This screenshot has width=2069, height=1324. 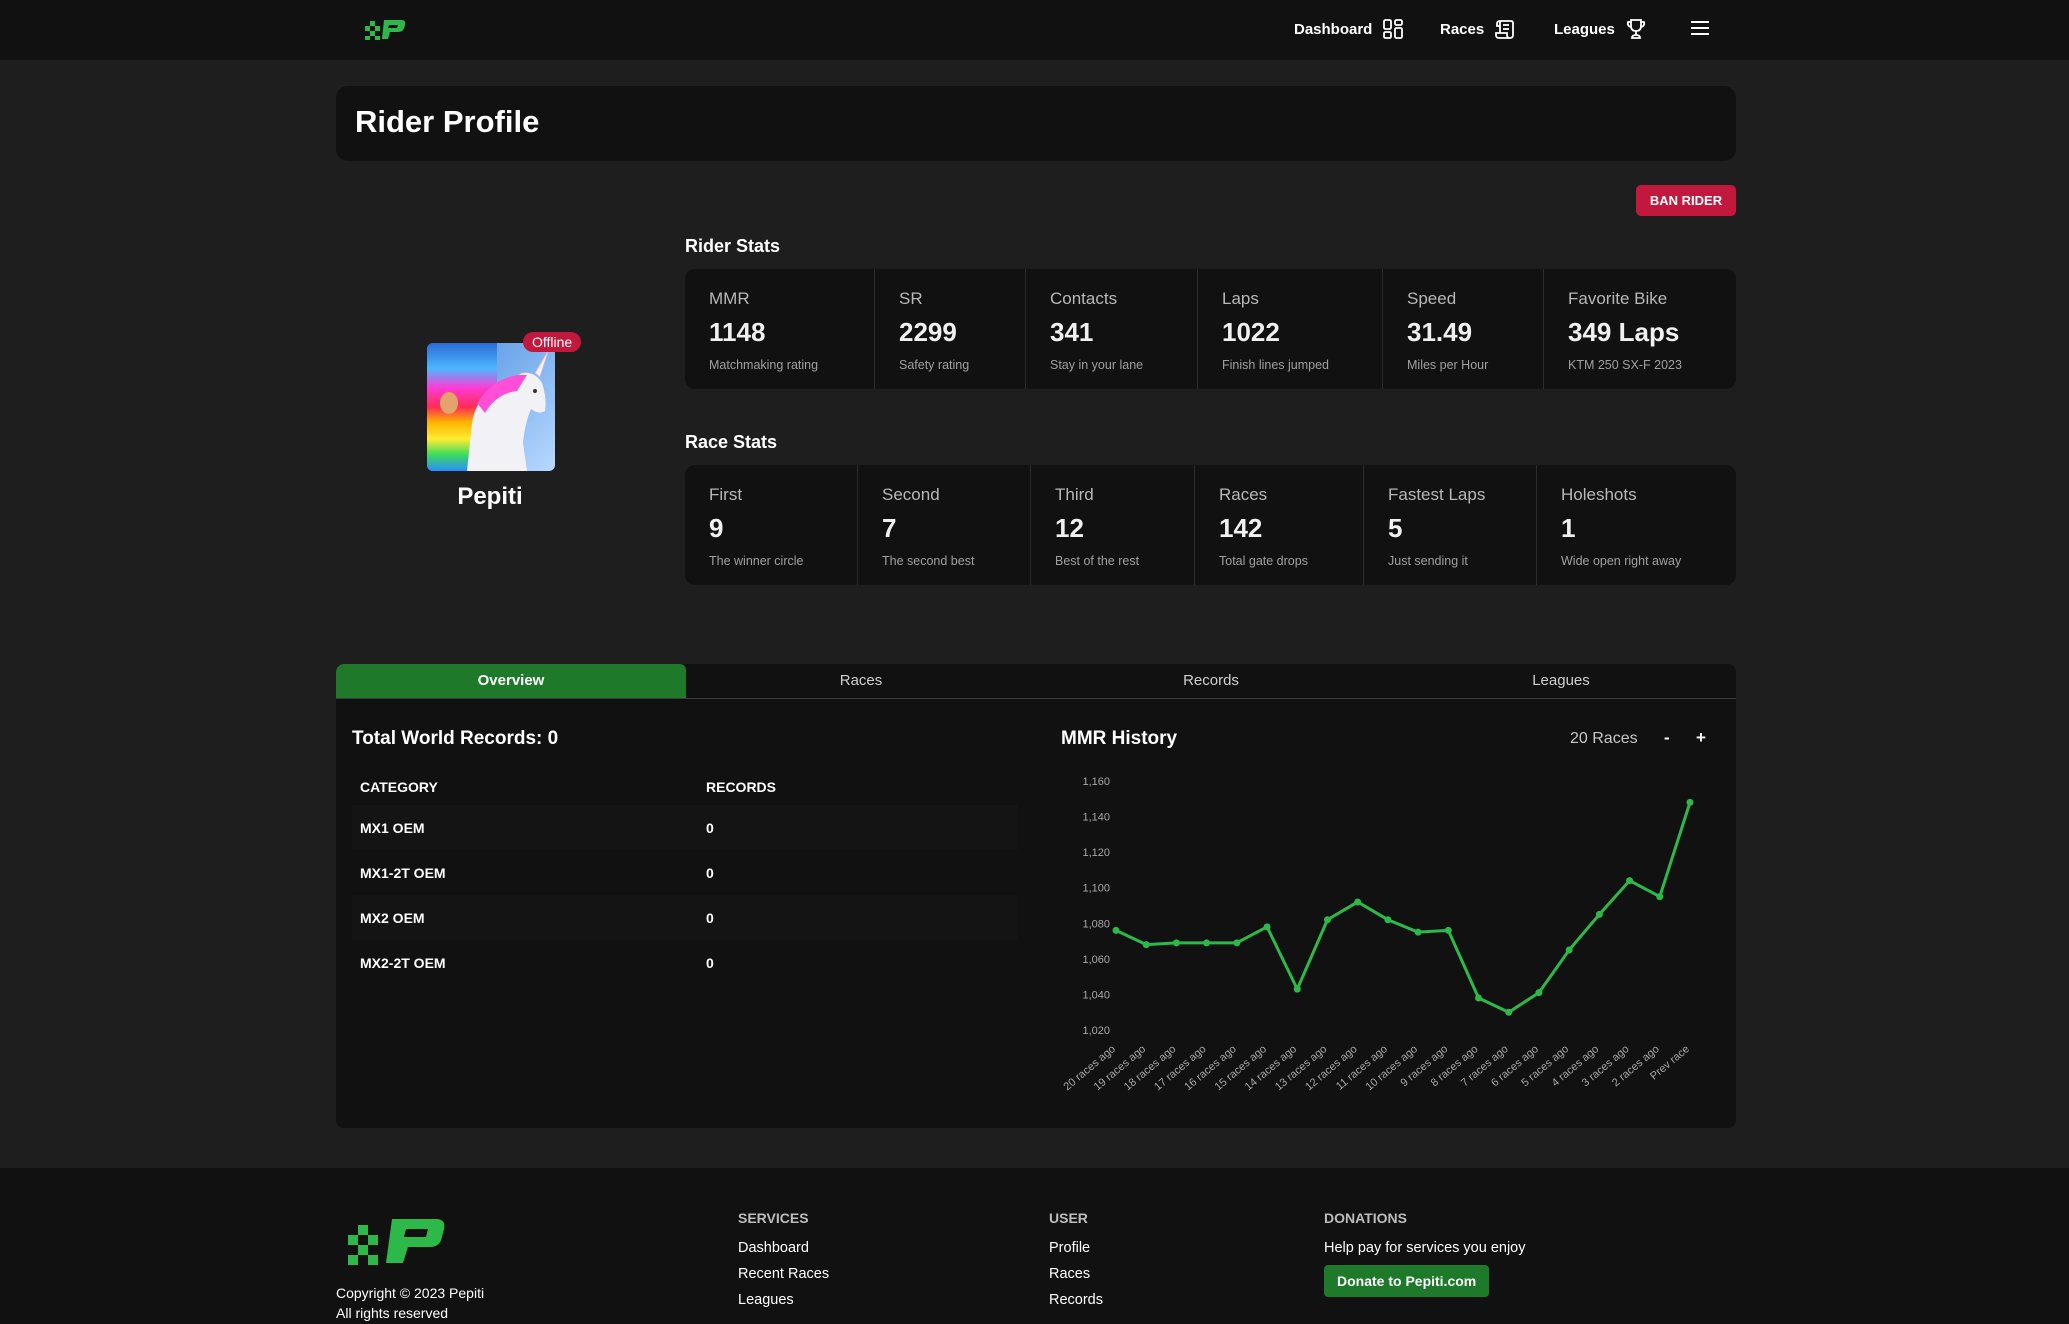 What do you see at coordinates (773, 1218) in the screenshot?
I see `footer-services-title: SERVICES` at bounding box center [773, 1218].